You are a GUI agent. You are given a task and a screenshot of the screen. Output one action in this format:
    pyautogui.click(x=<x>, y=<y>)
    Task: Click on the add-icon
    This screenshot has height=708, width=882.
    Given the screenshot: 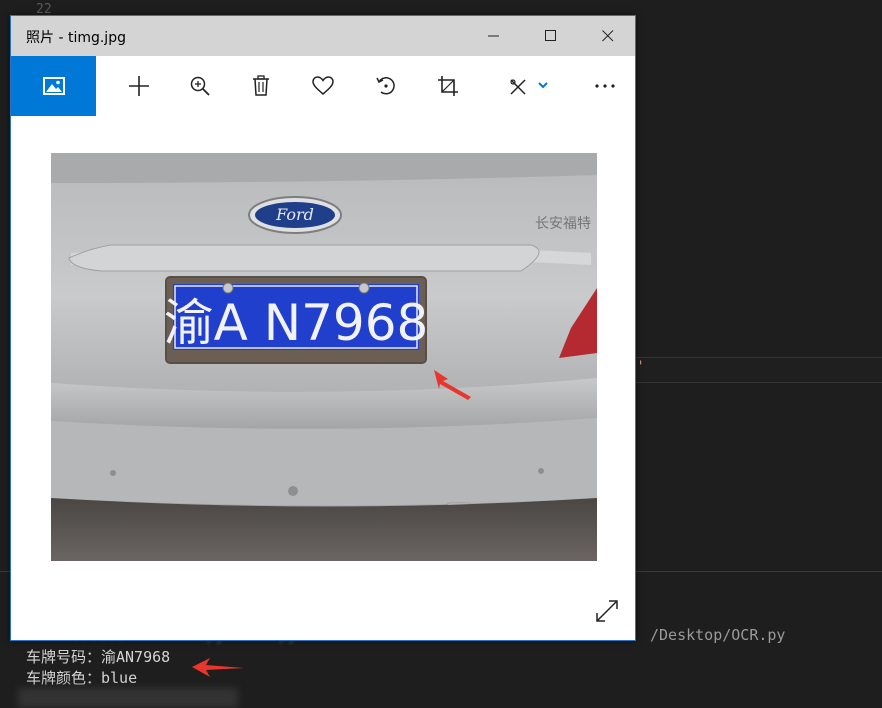 What is the action you would take?
    pyautogui.click(x=139, y=86)
    